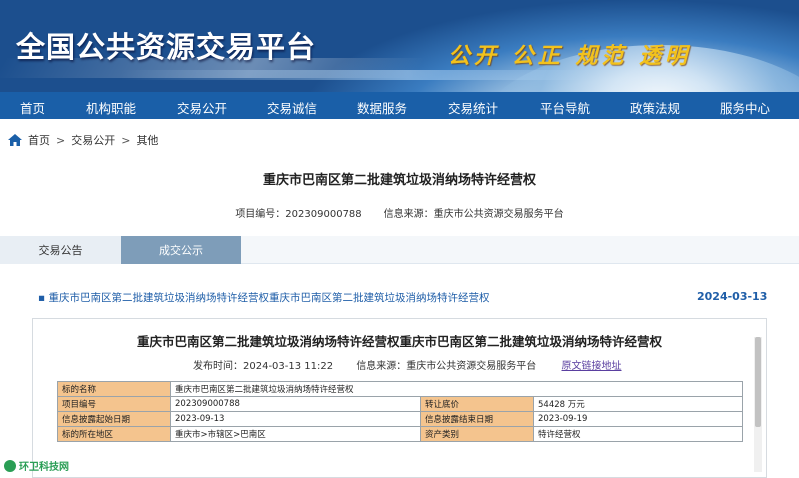 The height and width of the screenshot is (478, 799). What do you see at coordinates (477, 419) in the screenshot?
I see `table-header-cell: 信息披露结束日期` at bounding box center [477, 419].